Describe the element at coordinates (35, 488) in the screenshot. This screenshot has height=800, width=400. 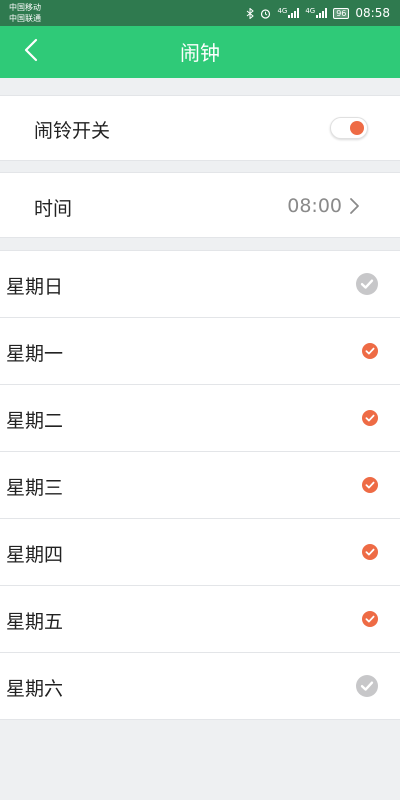
I see `day-label: 星期三` at that location.